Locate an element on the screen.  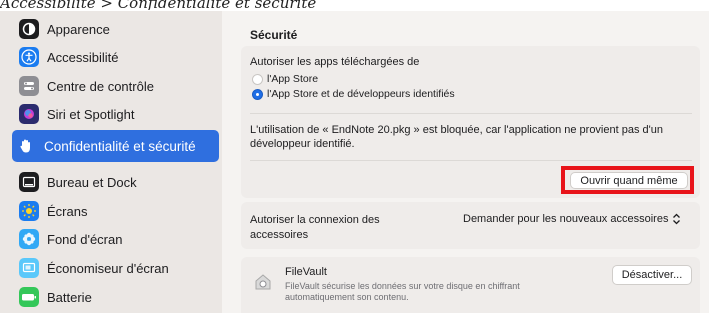
sidebar-item-economiseur: Économiseur d'écran is located at coordinates (117, 268).